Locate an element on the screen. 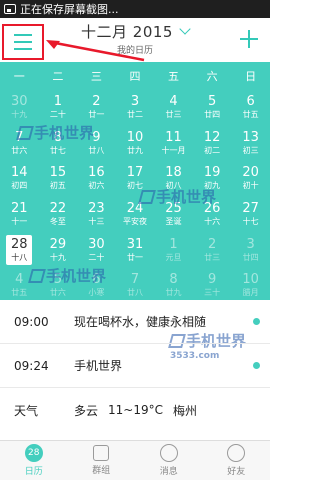 The height and width of the screenshot is (480, 320). calendar-day: 3 廿四 is located at coordinates (250, 250).